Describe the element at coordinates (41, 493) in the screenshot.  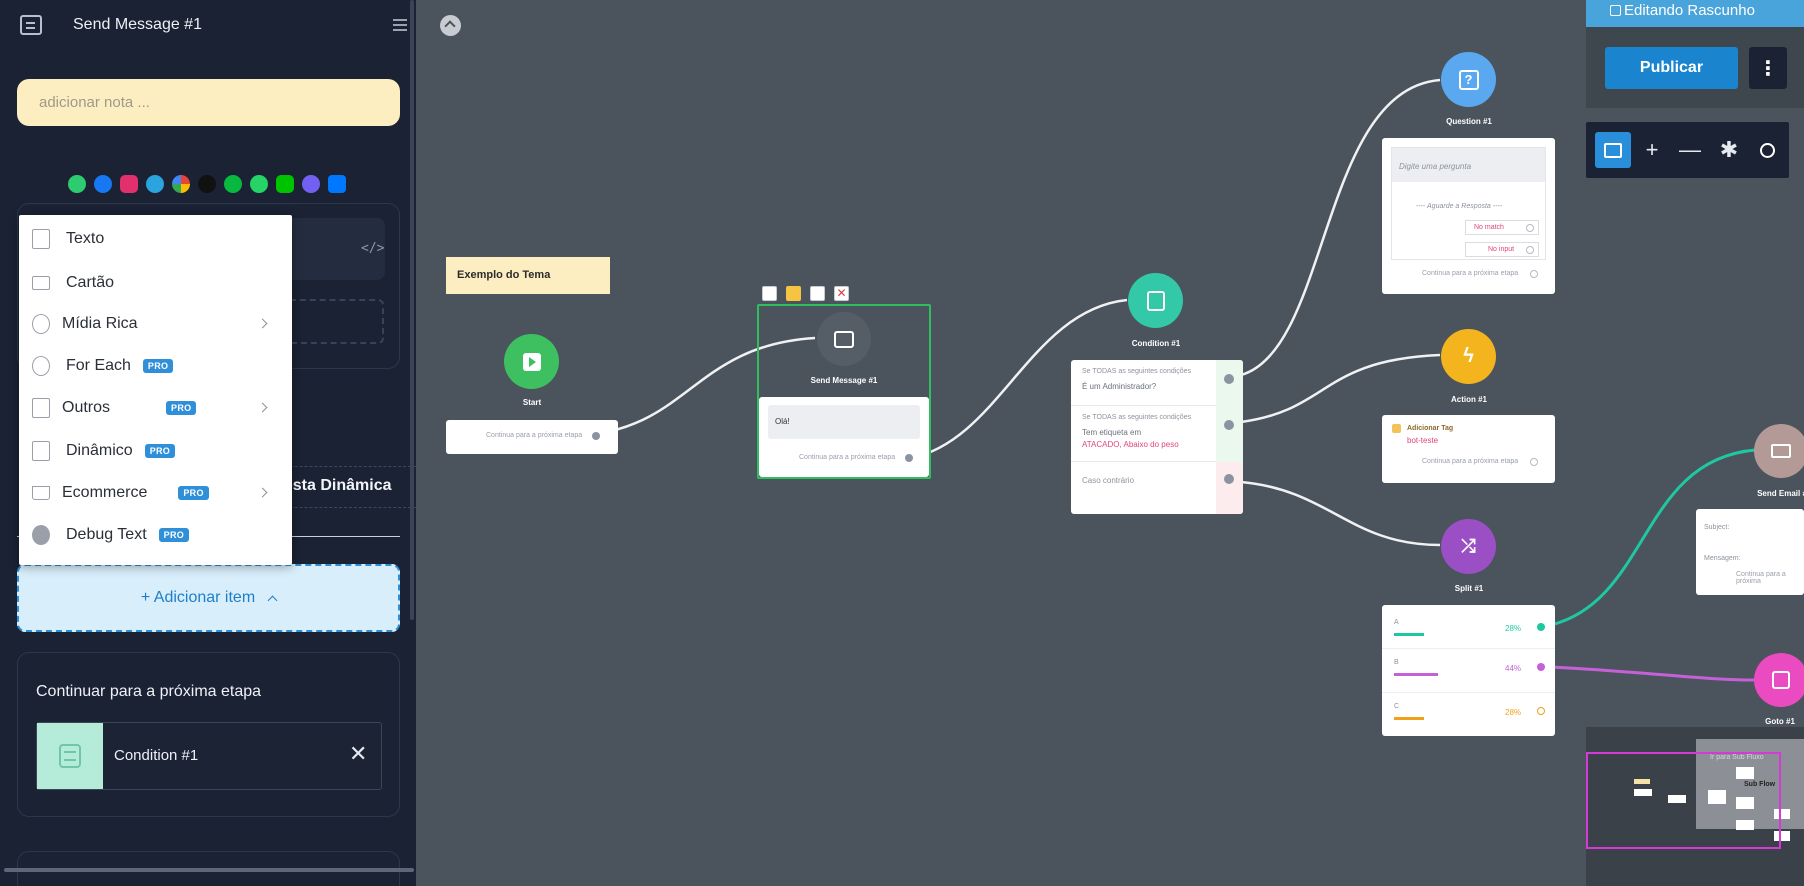
I see `cart-icon` at that location.